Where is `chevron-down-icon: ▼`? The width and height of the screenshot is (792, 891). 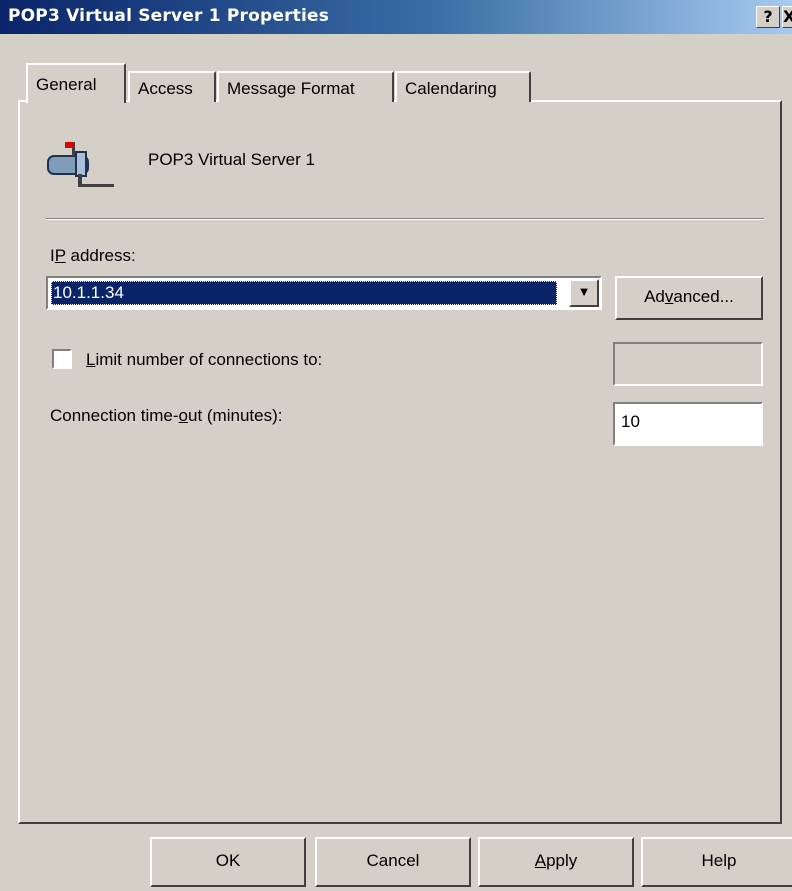 chevron-down-icon: ▼ is located at coordinates (584, 291).